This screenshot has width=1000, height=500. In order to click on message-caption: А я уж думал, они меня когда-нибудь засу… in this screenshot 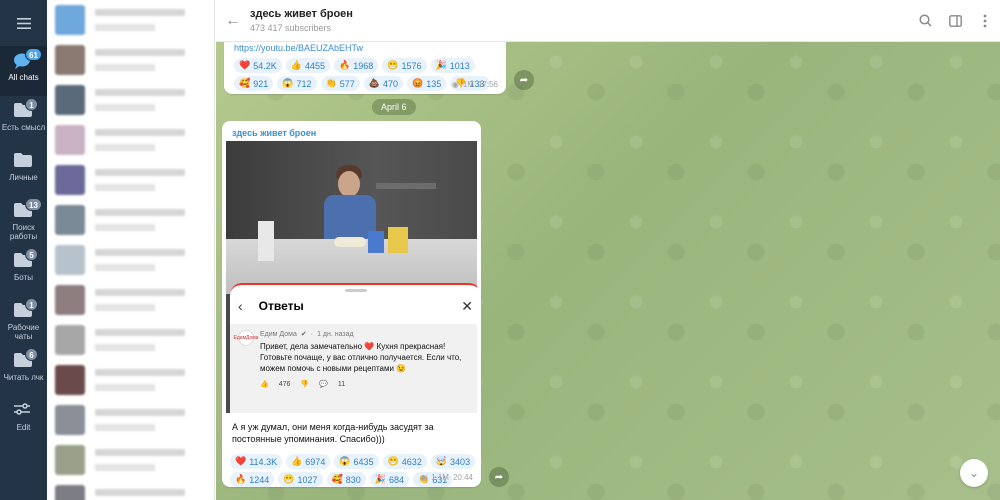, I will do `click(333, 433)`.